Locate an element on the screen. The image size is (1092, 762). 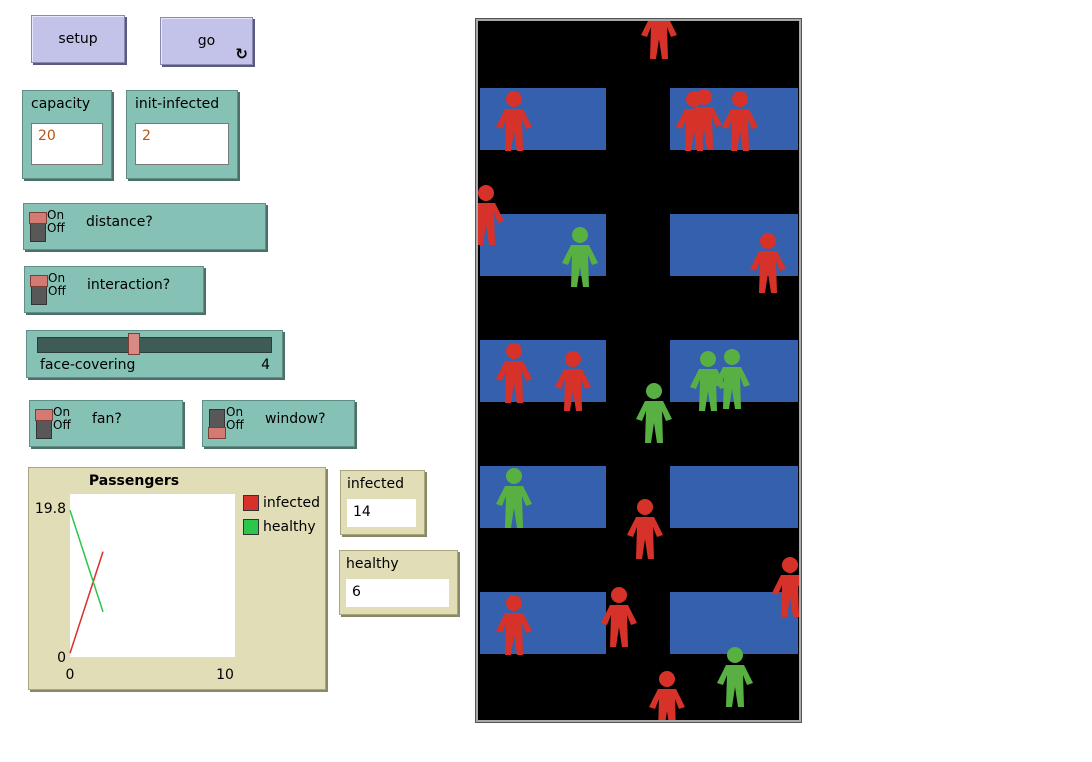
face-covering-value: 4 is located at coordinates (265, 365).